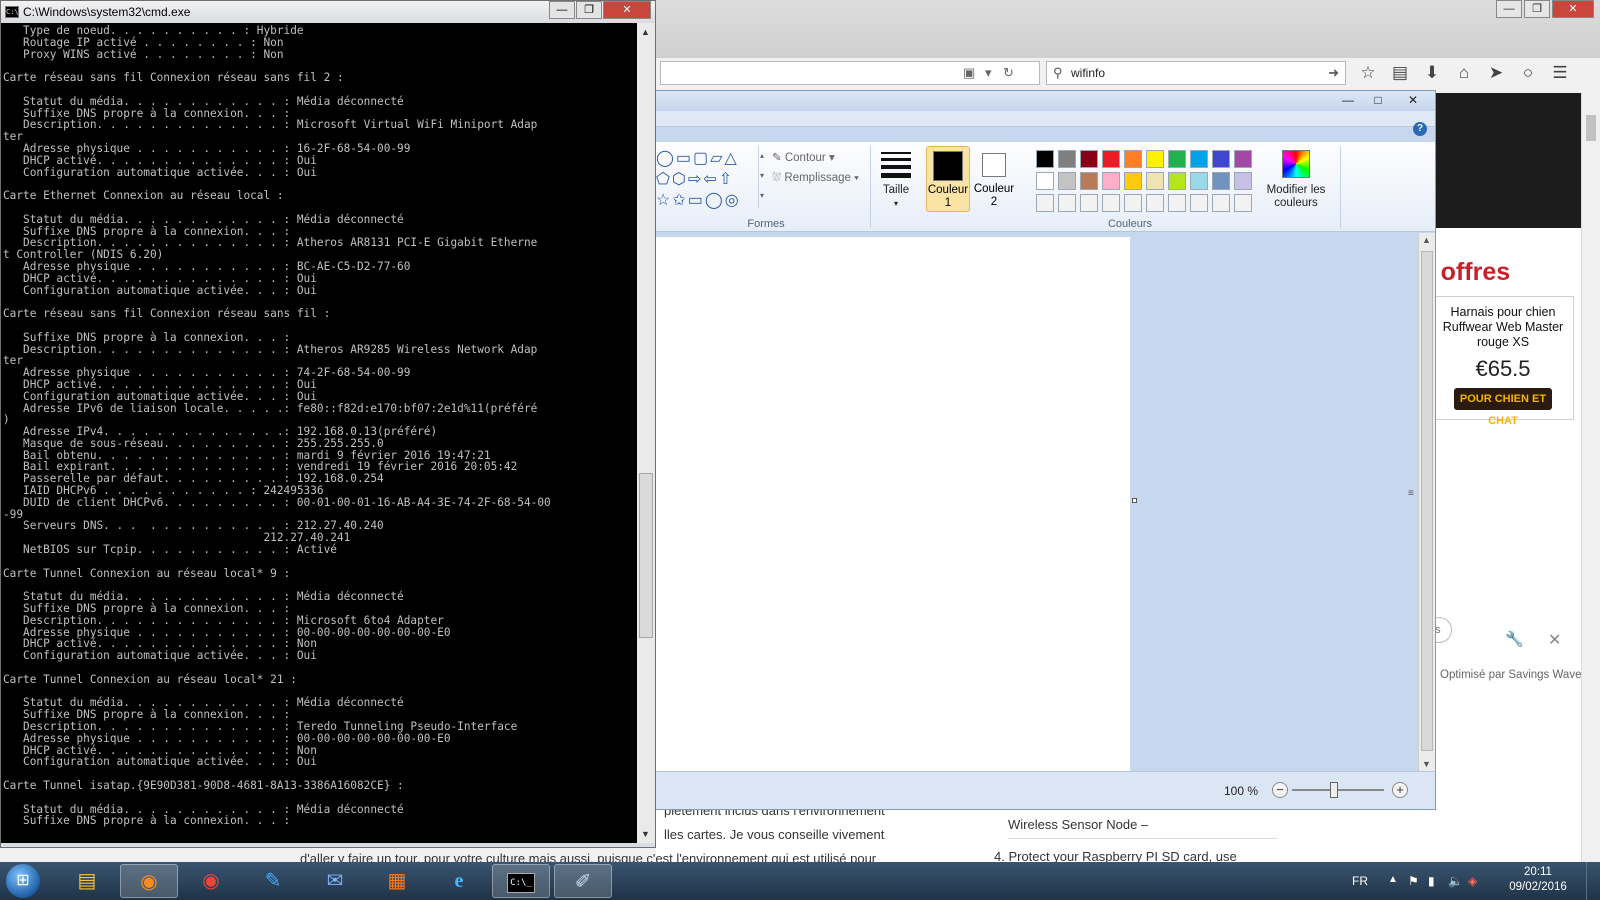  Describe the element at coordinates (1400, 790) in the screenshot. I see `zoom-in-icon: +` at that location.